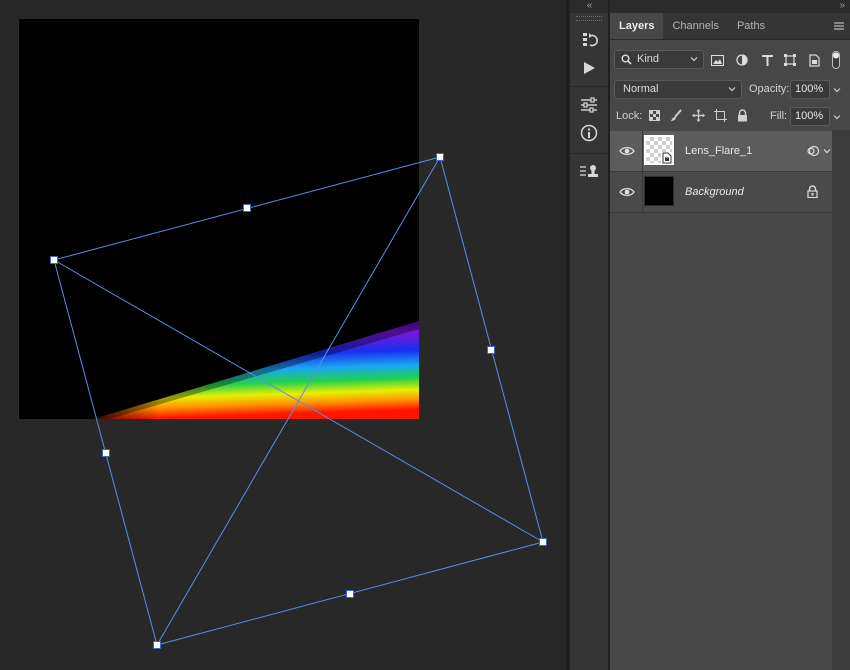  I want to click on fill-value: 100%, so click(809, 116).